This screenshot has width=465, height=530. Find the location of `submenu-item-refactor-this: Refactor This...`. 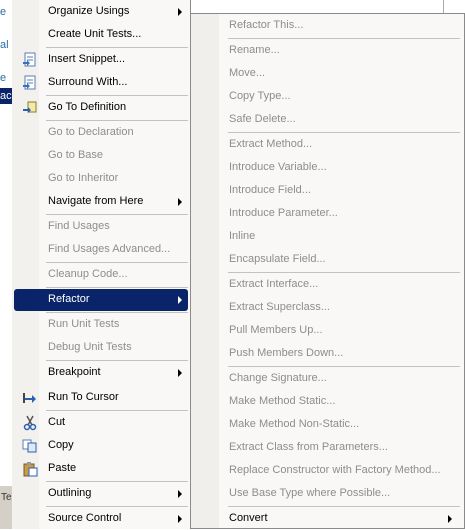

submenu-item-refactor-this: Refactor This... is located at coordinates (327, 26).